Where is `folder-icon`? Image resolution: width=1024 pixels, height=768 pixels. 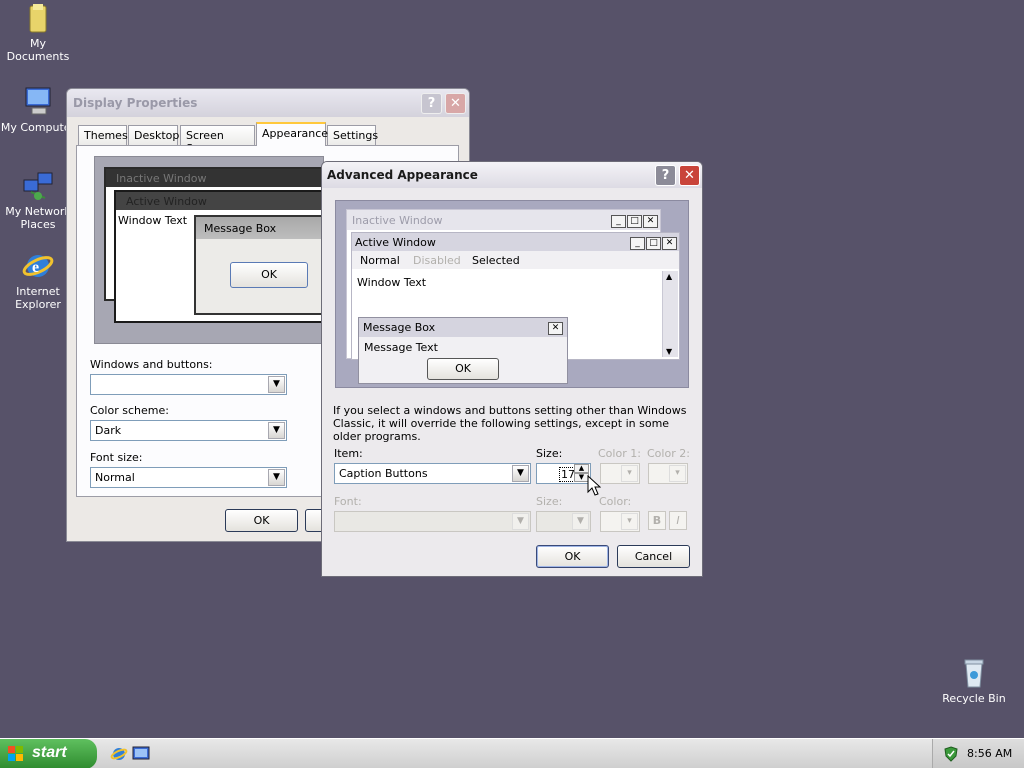
folder-icon is located at coordinates (38, 18).